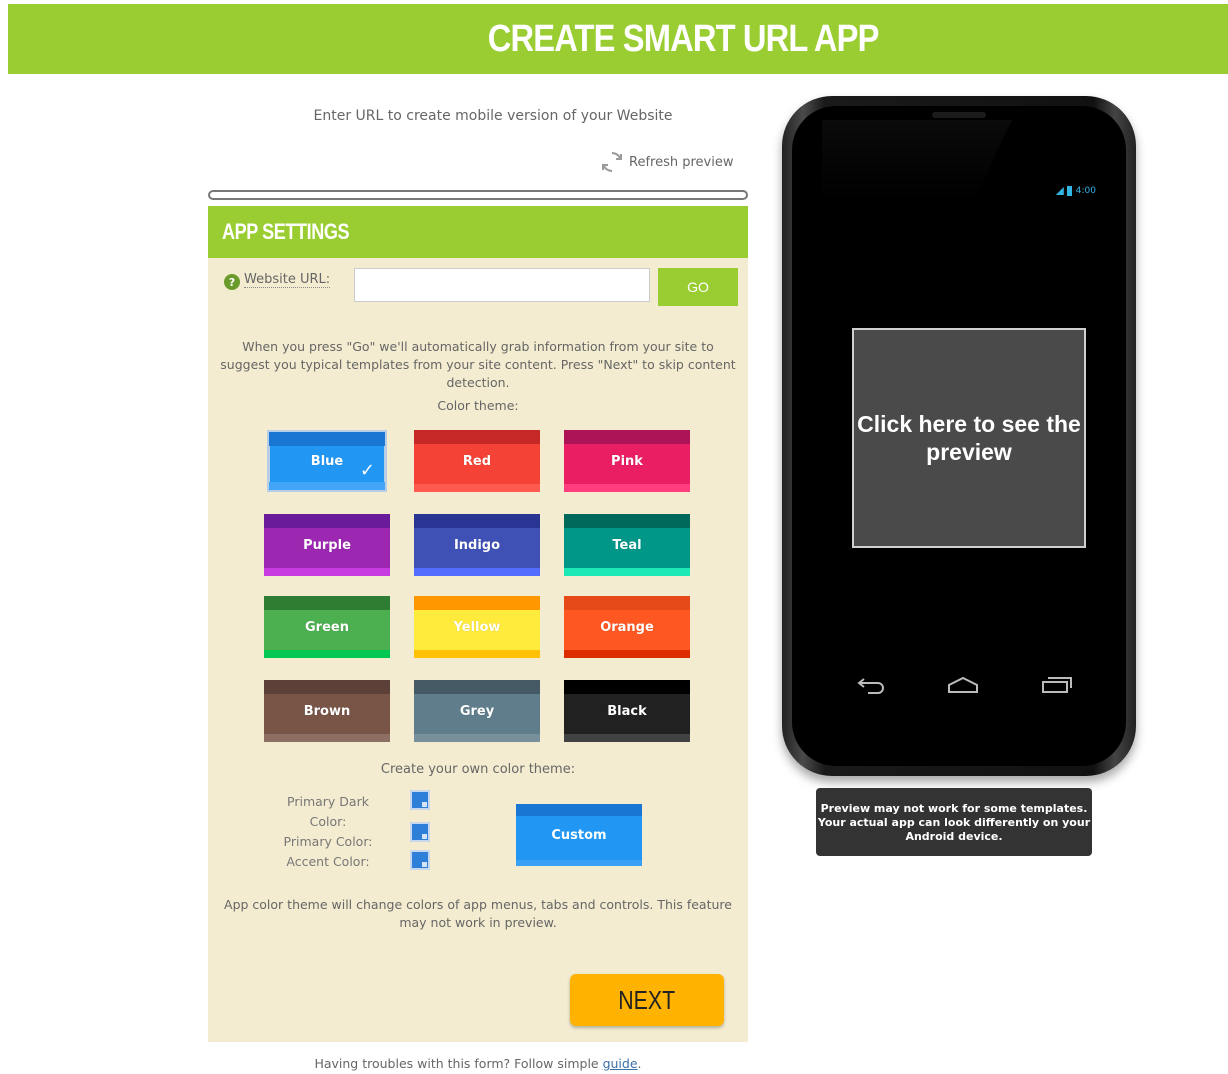 The image size is (1228, 1074). What do you see at coordinates (420, 860) in the screenshot?
I see `accent-color-picker` at bounding box center [420, 860].